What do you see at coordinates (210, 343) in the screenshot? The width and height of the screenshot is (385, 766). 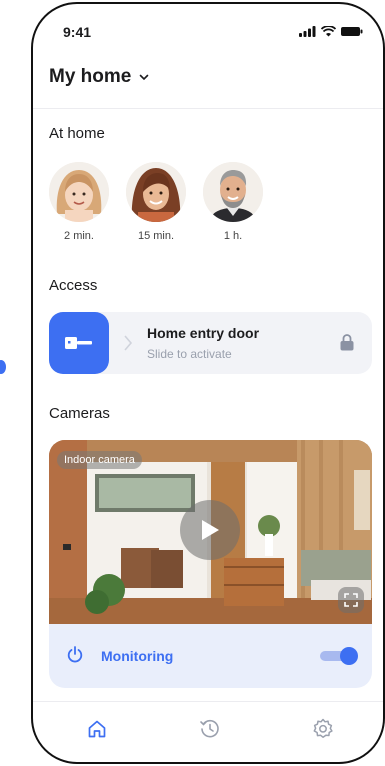 I see `door-access-card: Home entry door Slide to activate` at bounding box center [210, 343].